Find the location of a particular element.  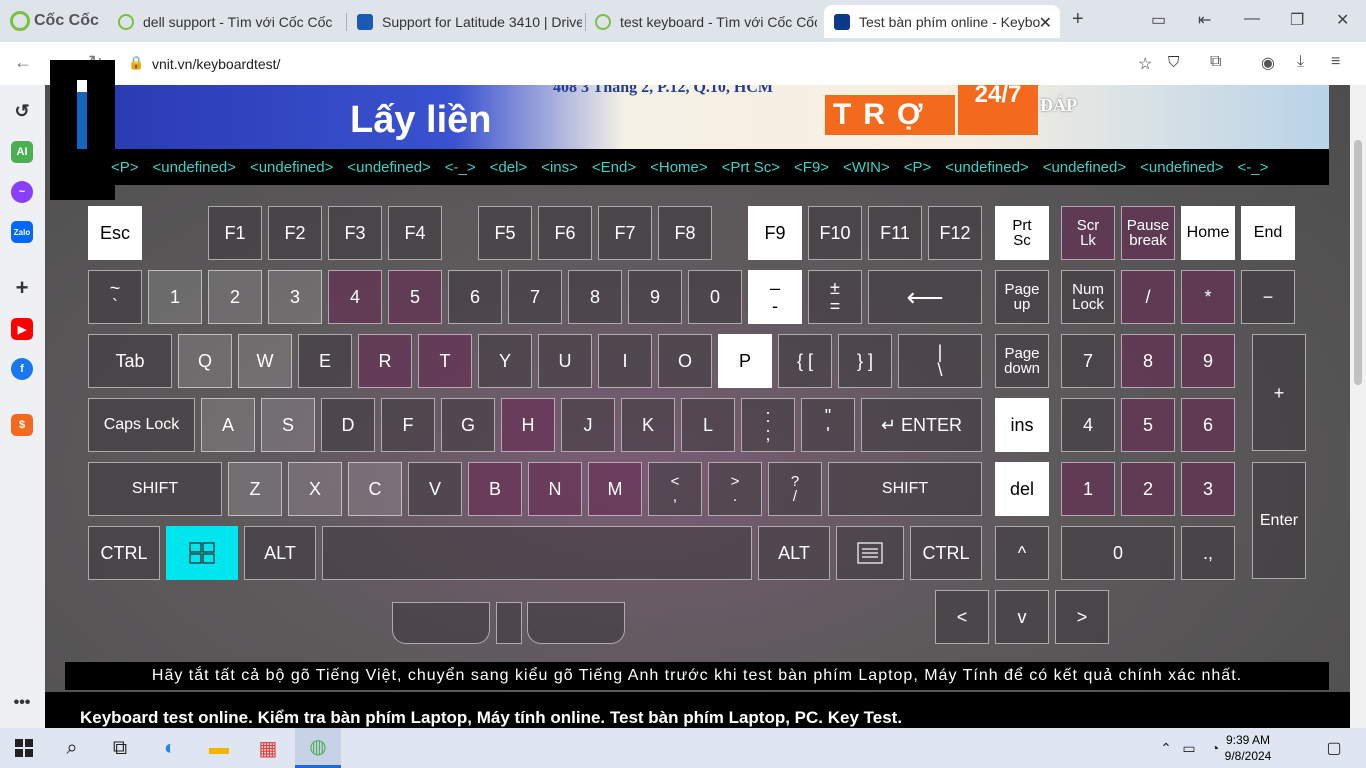

key-prtsc: Prt Sc is located at coordinates (1022, 233).